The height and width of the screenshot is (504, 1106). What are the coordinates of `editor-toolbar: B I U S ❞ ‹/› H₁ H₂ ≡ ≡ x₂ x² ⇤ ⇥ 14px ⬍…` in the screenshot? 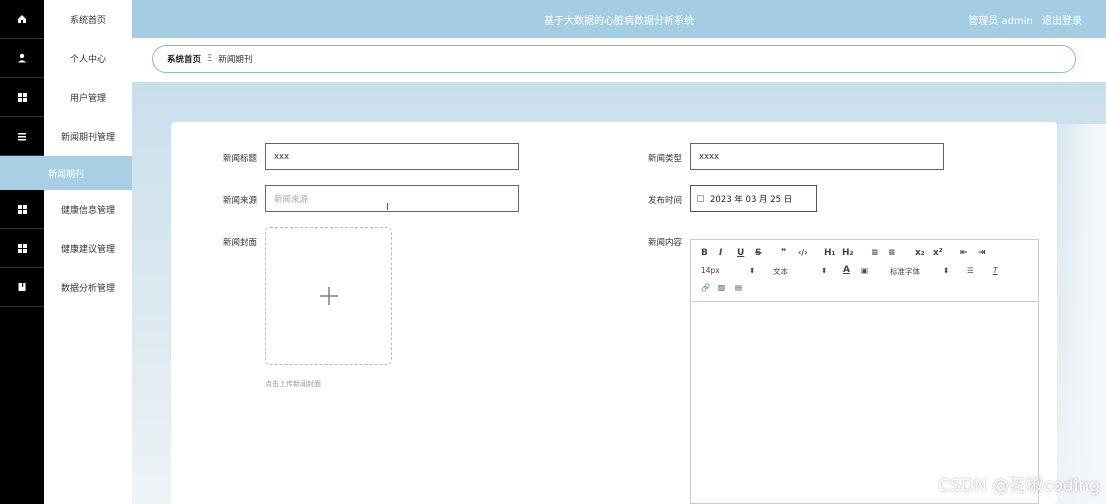 It's located at (864, 271).